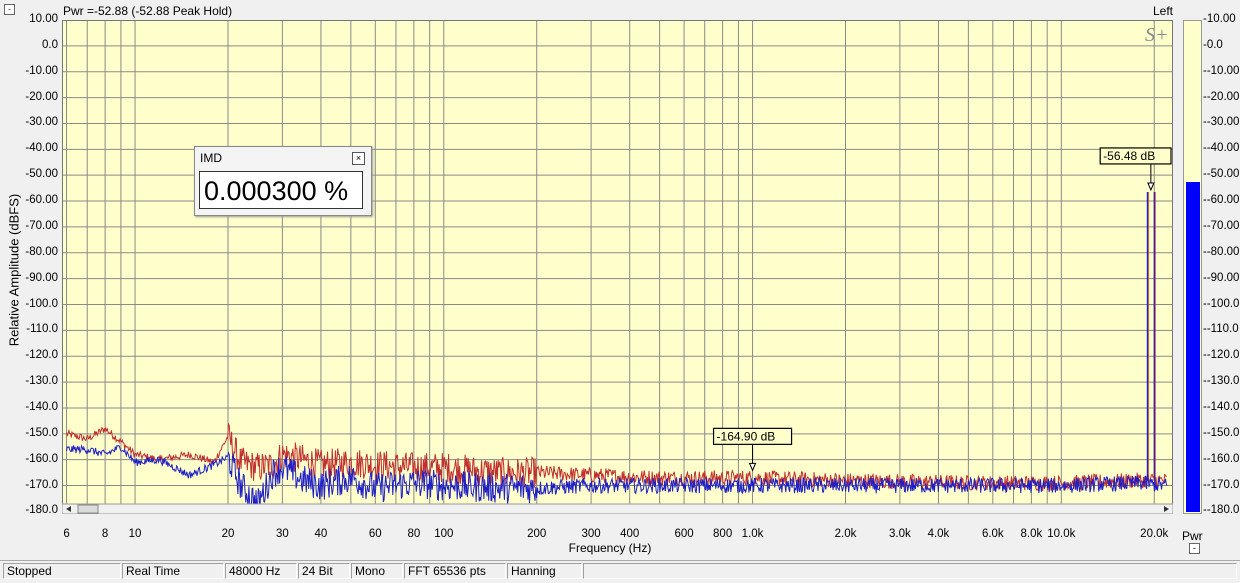 This screenshot has height=583, width=1240. Describe the element at coordinates (324, 571) in the screenshot. I see `status-bit-depth: 24 Bit` at that location.